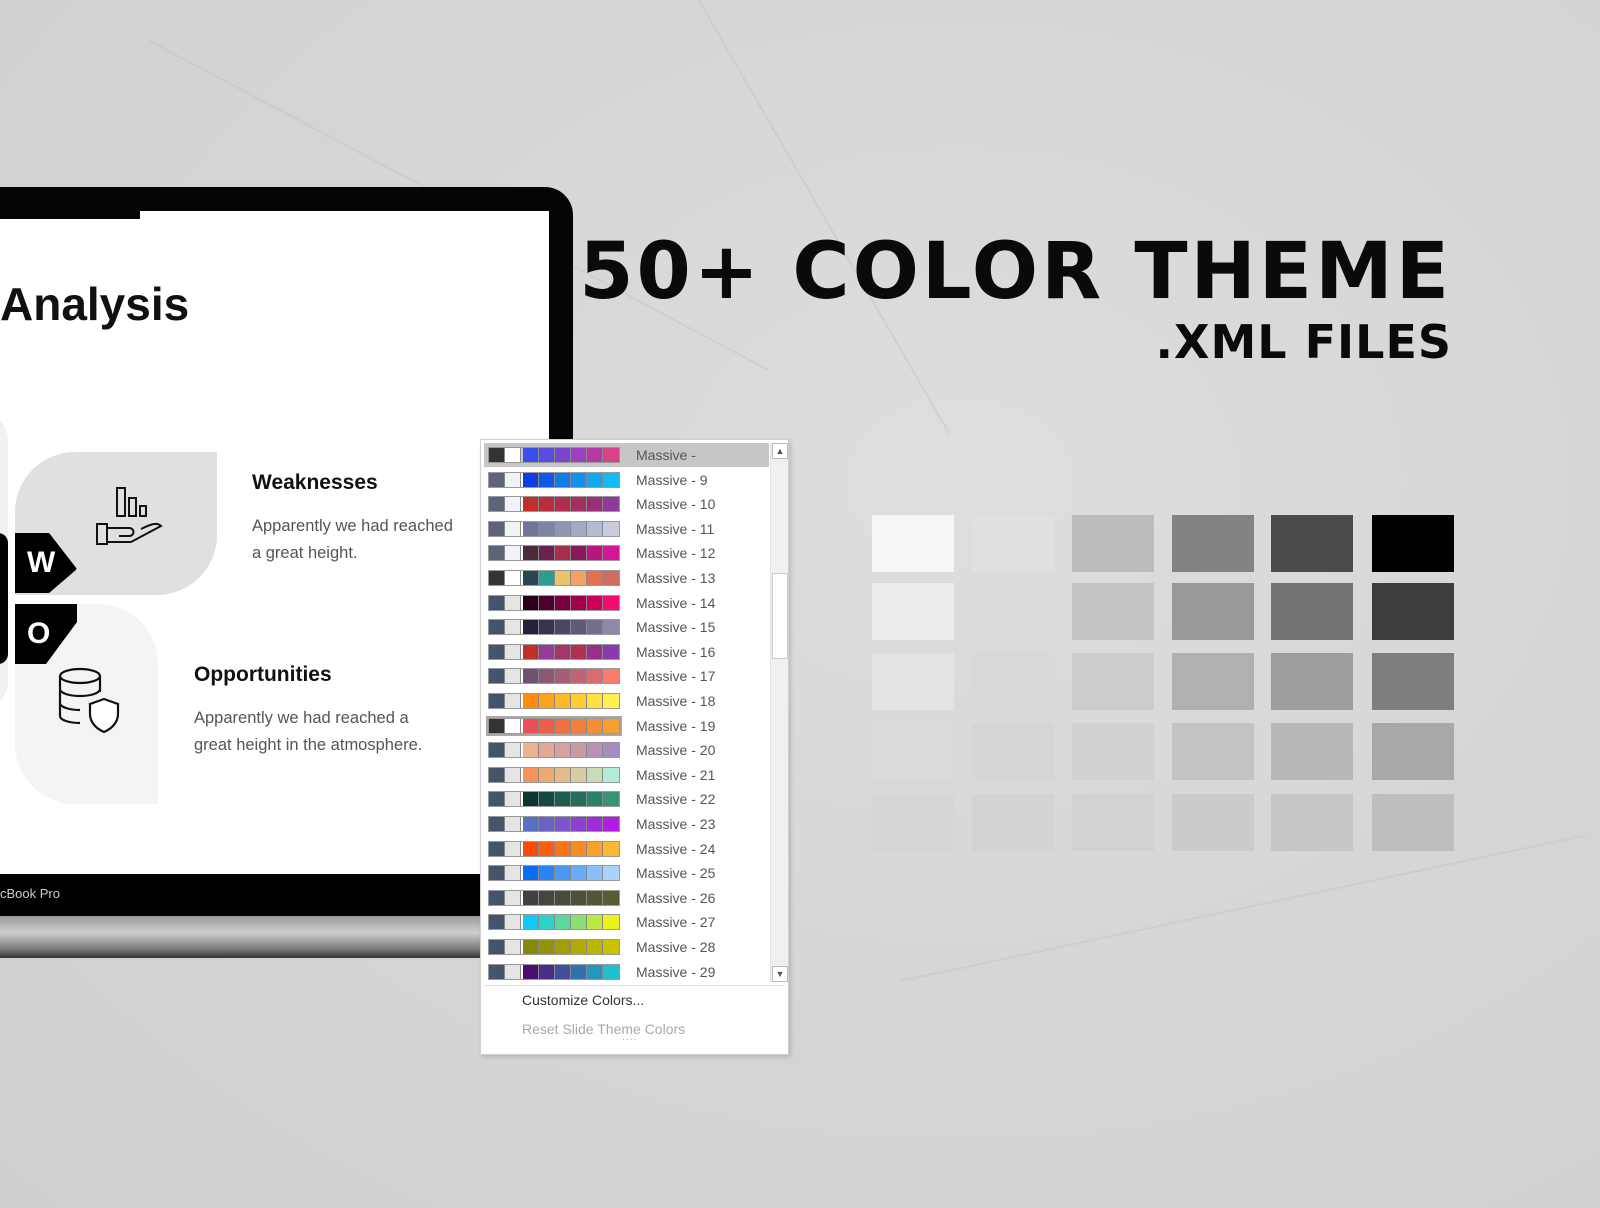  What do you see at coordinates (626, 824) in the screenshot?
I see `theme-option: Massive - 23` at bounding box center [626, 824].